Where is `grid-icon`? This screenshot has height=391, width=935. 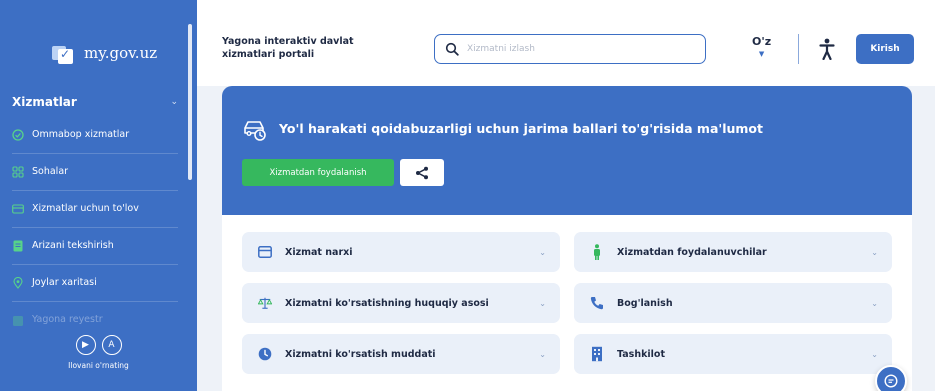 grid-icon is located at coordinates (18, 172).